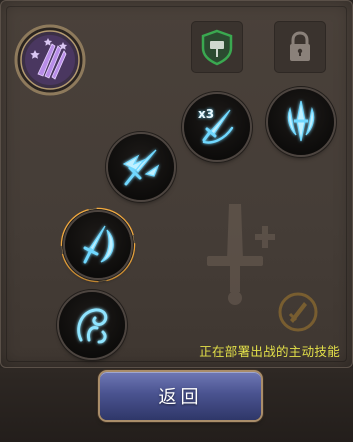 Image resolution: width=353 pixels, height=442 pixels. I want to click on back-button-label: 返回, so click(180, 397).